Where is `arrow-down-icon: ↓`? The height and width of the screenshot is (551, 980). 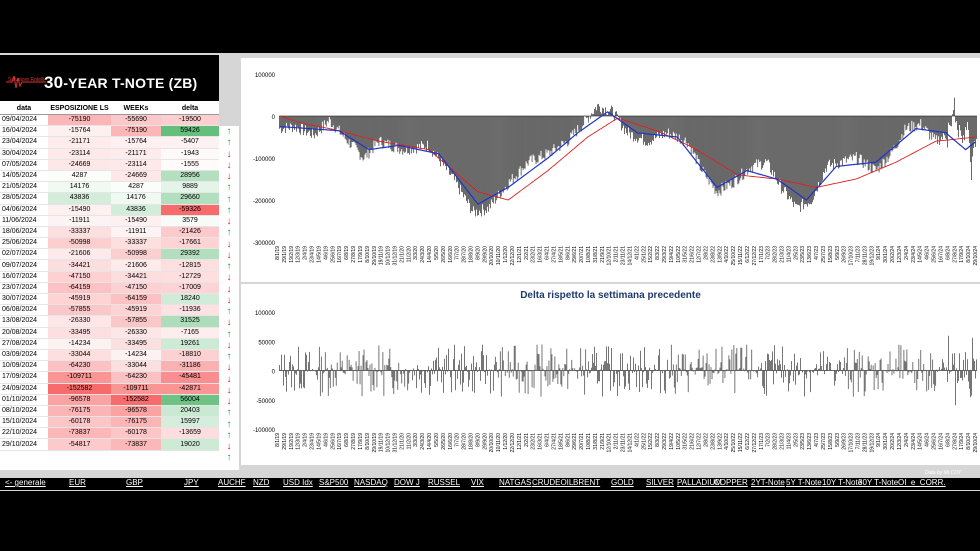 arrow-down-icon: ↓ is located at coordinates (229, 165).